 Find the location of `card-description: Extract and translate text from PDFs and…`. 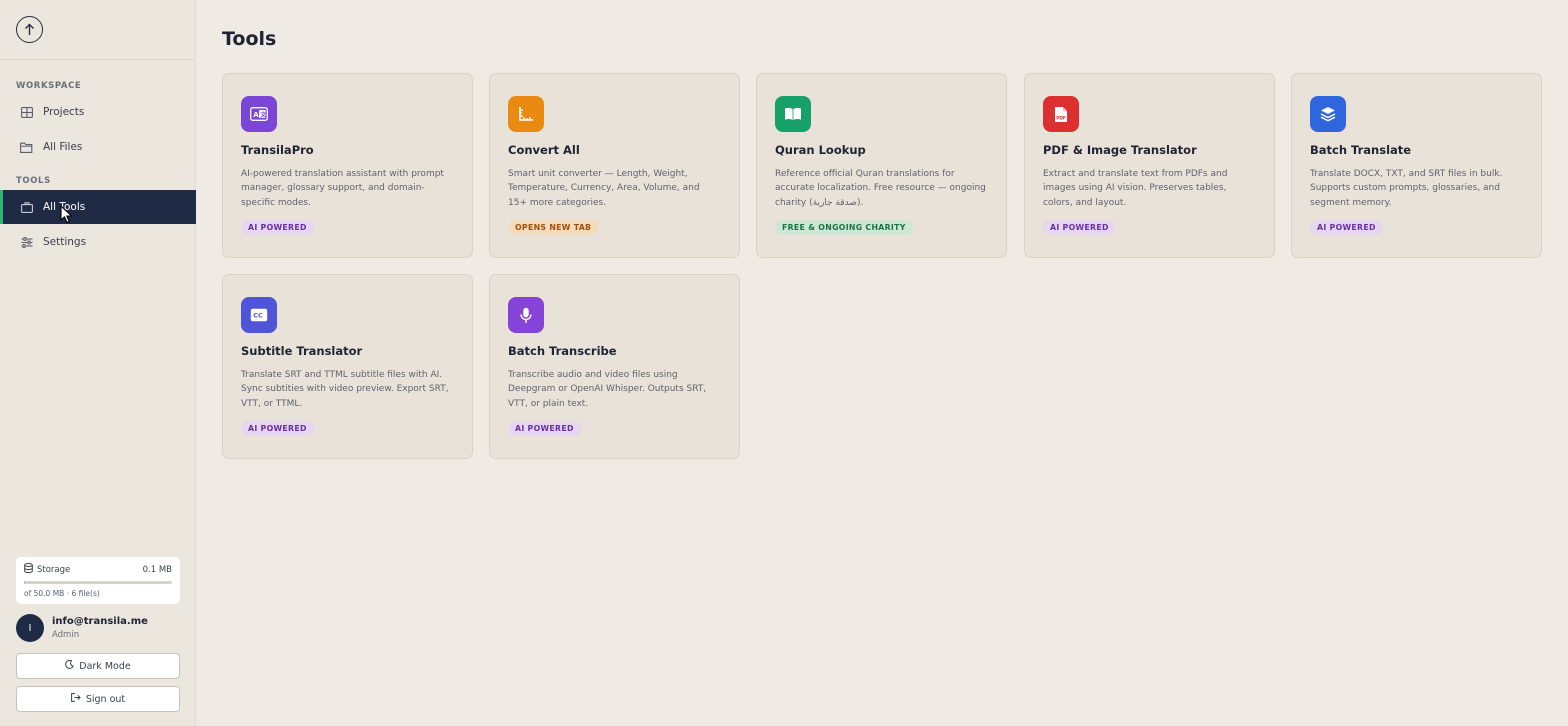

card-description: Extract and translate text from PDFs and… is located at coordinates (1135, 188).